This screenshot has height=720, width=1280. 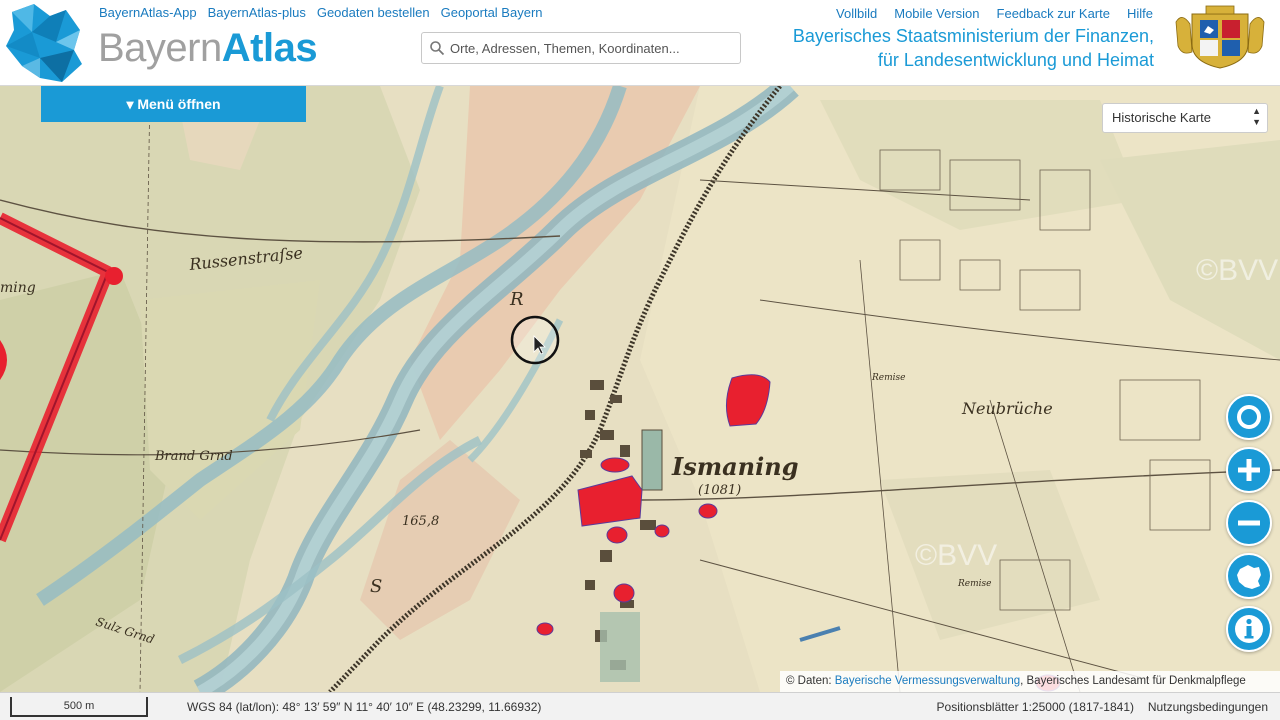 I want to click on map-label-ismaning-number: (1081), so click(x=719, y=490).